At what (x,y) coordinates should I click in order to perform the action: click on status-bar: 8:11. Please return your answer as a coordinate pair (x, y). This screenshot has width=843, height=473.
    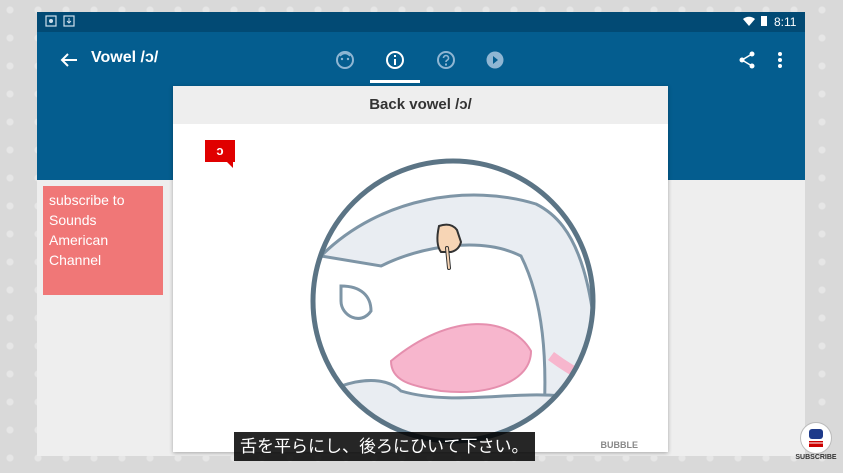
    Looking at the image, I should click on (421, 22).